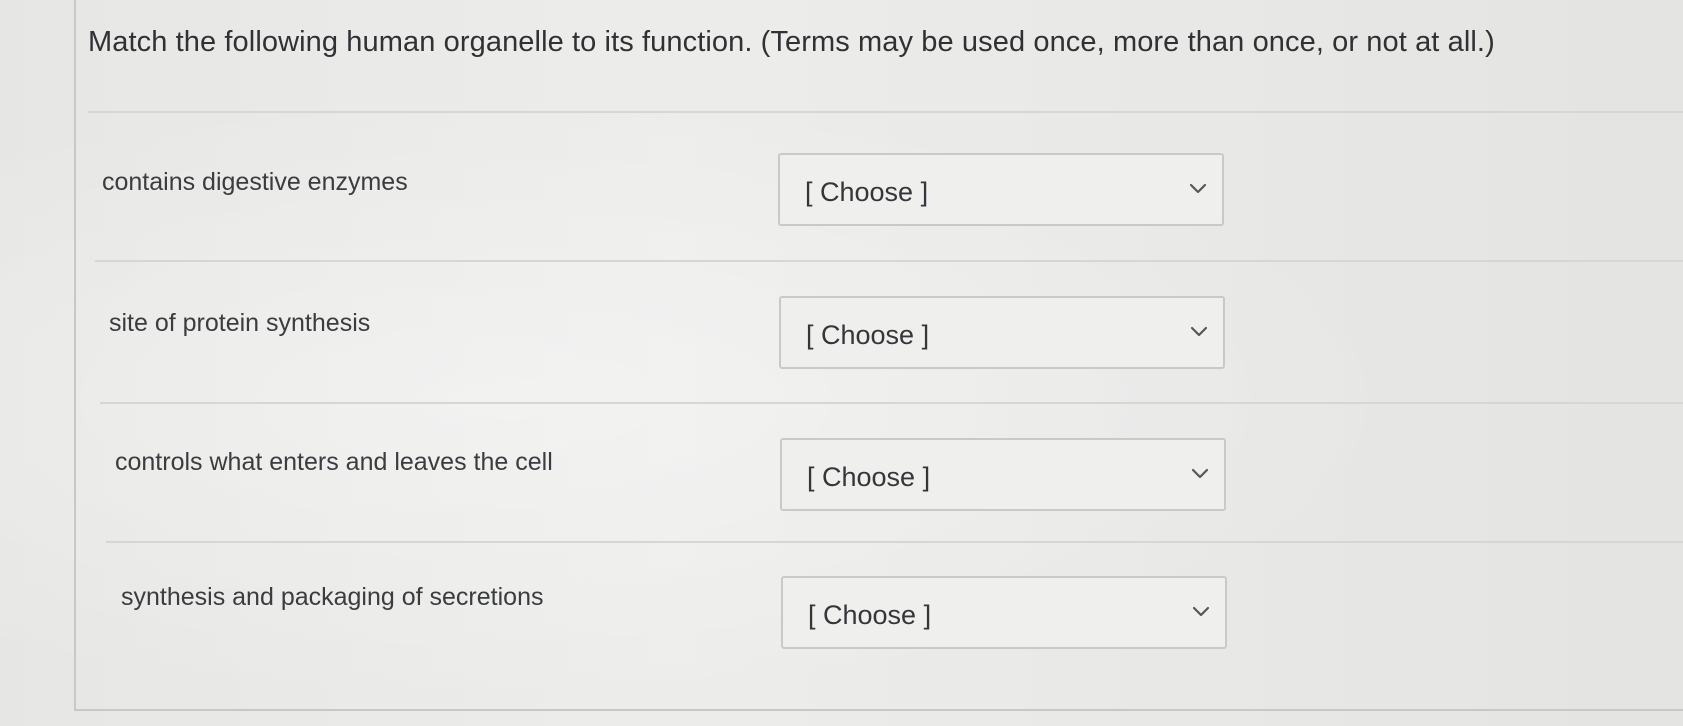 The image size is (1683, 726). I want to click on answer-select-controls-what-enters-and-leaves-the-cell: [ Choose ], so click(1003, 474).